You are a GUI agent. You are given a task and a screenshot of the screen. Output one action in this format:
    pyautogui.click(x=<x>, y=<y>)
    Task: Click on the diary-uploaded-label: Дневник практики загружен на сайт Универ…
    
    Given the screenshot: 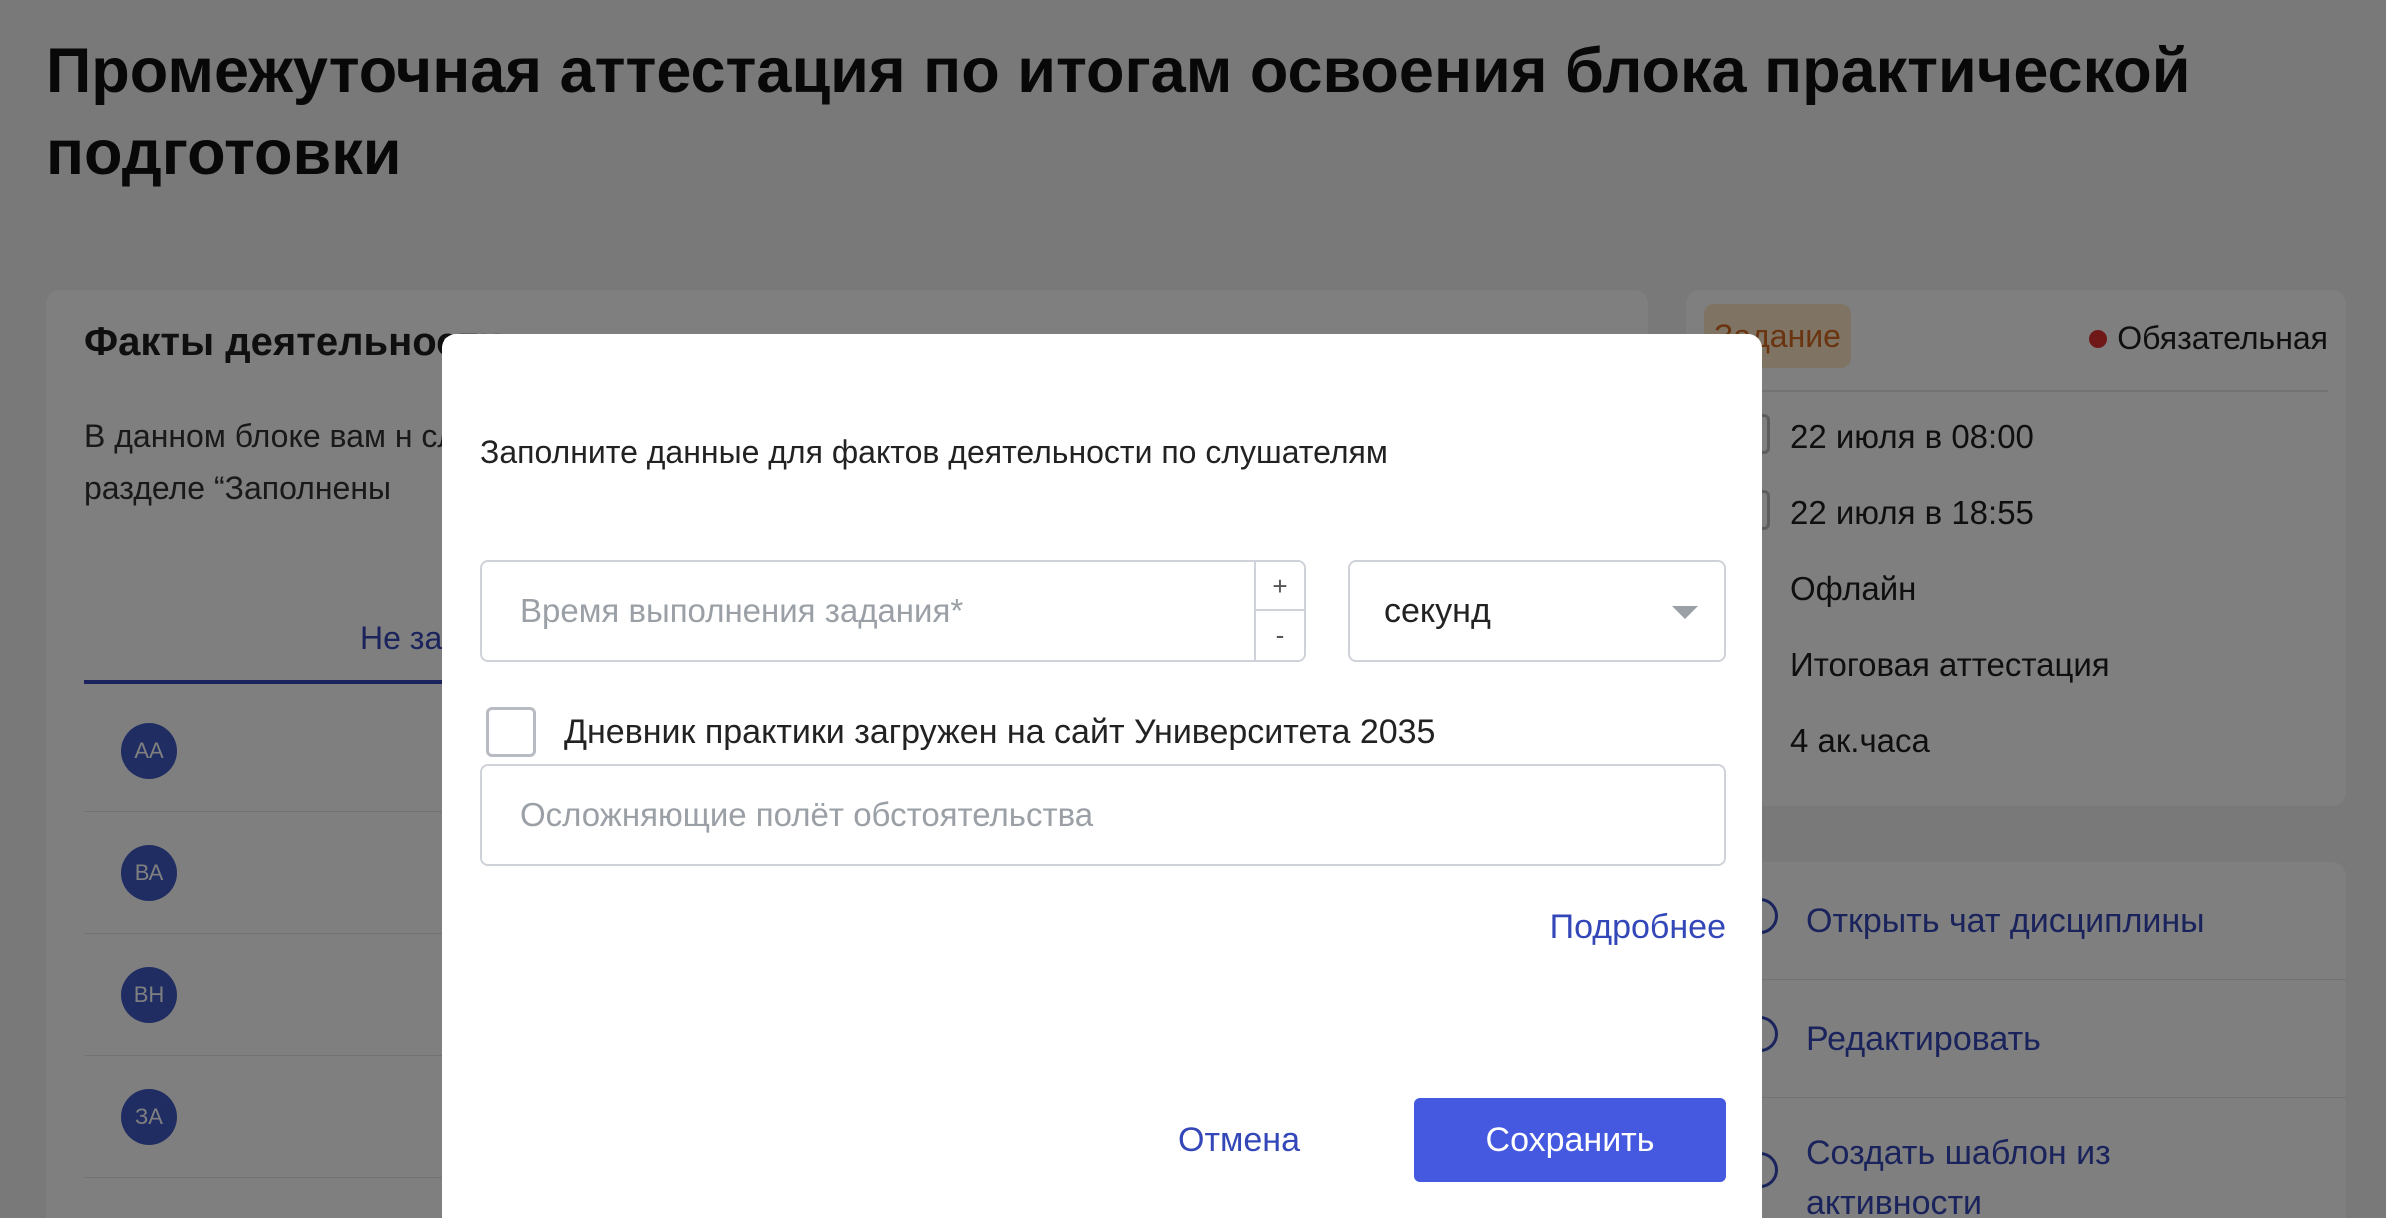 What is the action you would take?
    pyautogui.click(x=1000, y=731)
    